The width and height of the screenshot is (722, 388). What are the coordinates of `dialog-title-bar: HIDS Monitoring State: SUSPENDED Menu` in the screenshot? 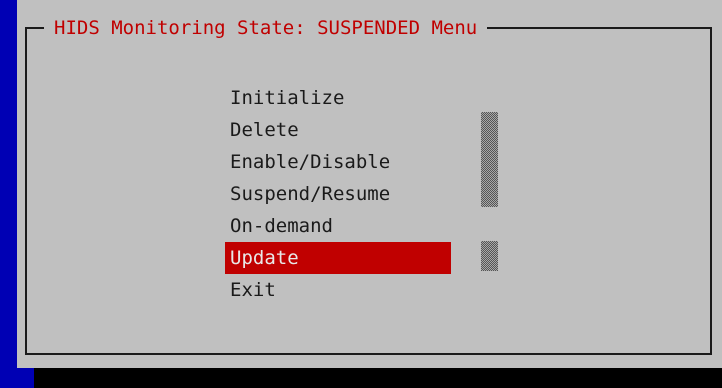 It's located at (266, 28).